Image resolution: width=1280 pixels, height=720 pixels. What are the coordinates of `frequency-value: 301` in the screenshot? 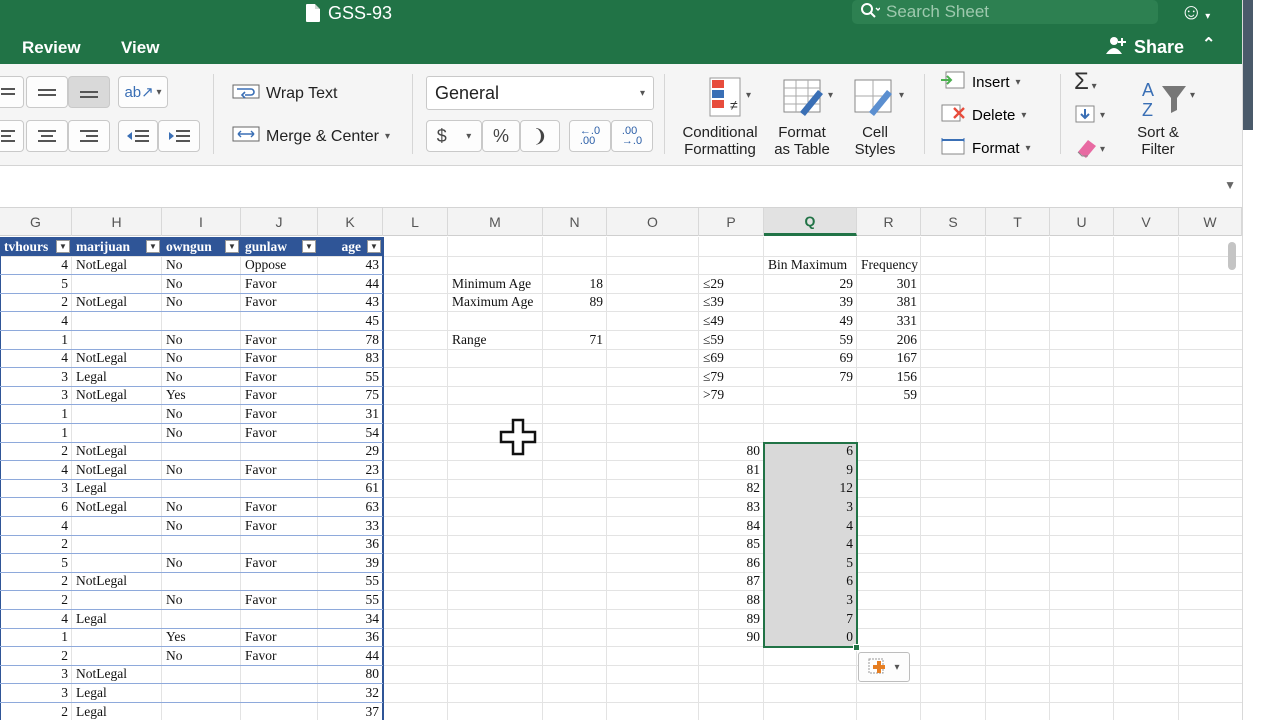 It's located at (889, 284).